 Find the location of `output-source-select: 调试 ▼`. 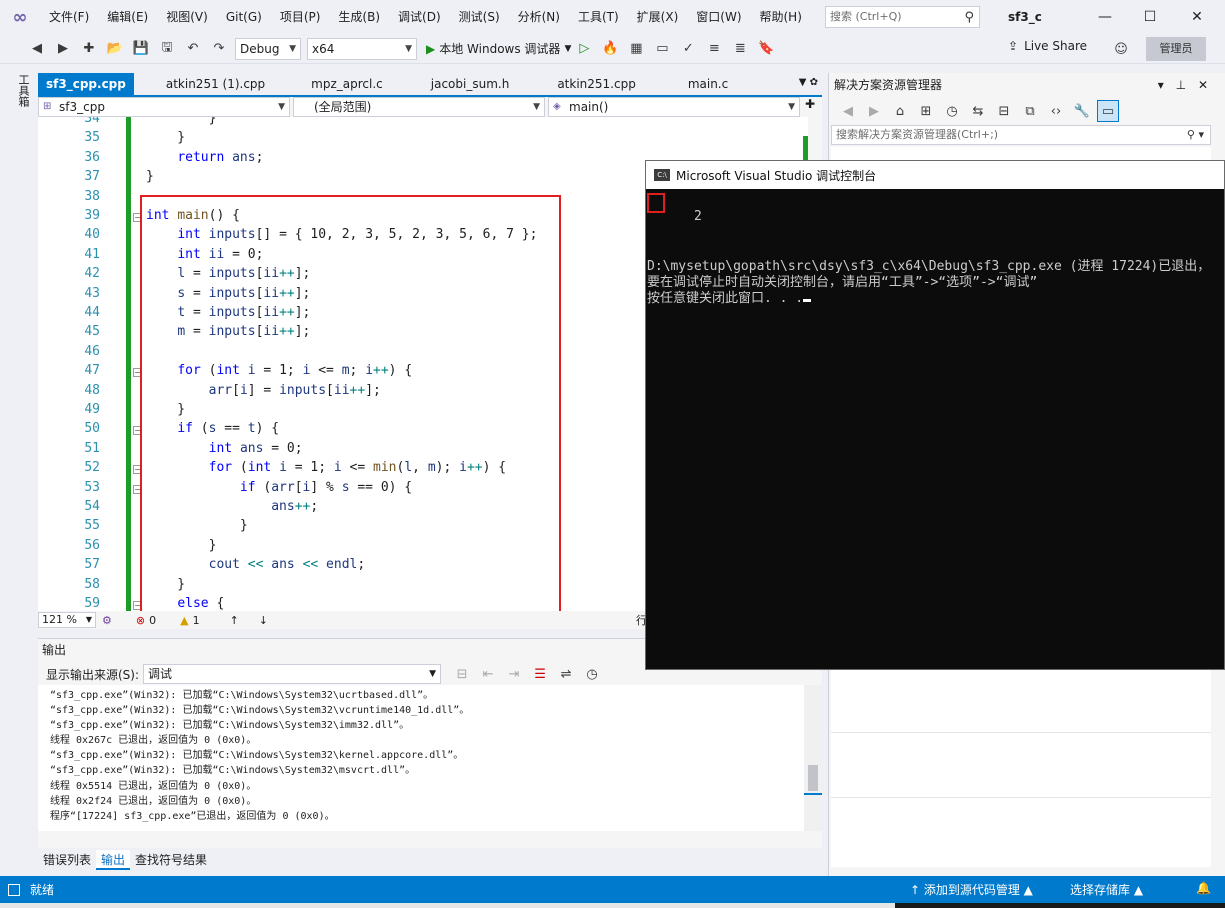

output-source-select: 调试 ▼ is located at coordinates (292, 674).